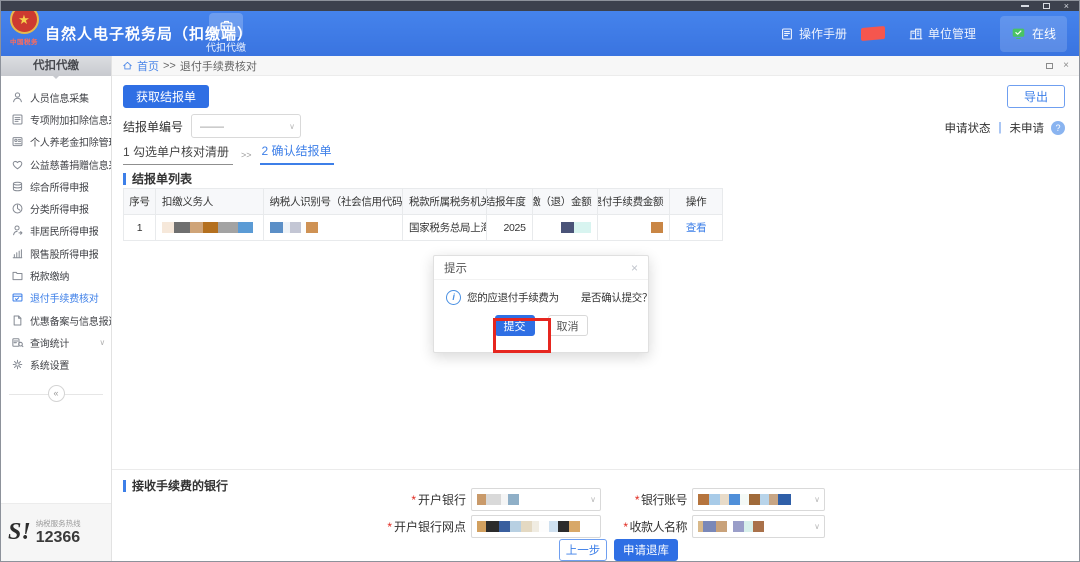 The image size is (1080, 562). Describe the element at coordinates (17, 320) in the screenshot. I see `preferential-icon` at that location.